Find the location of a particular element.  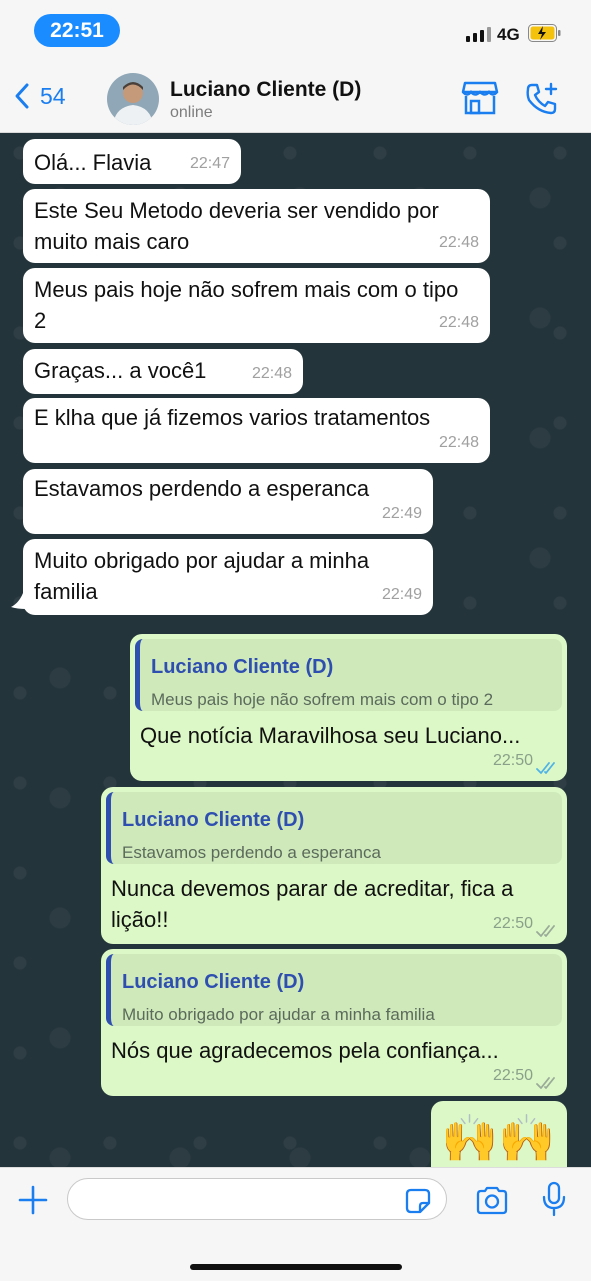

avatar is located at coordinates (133, 99).